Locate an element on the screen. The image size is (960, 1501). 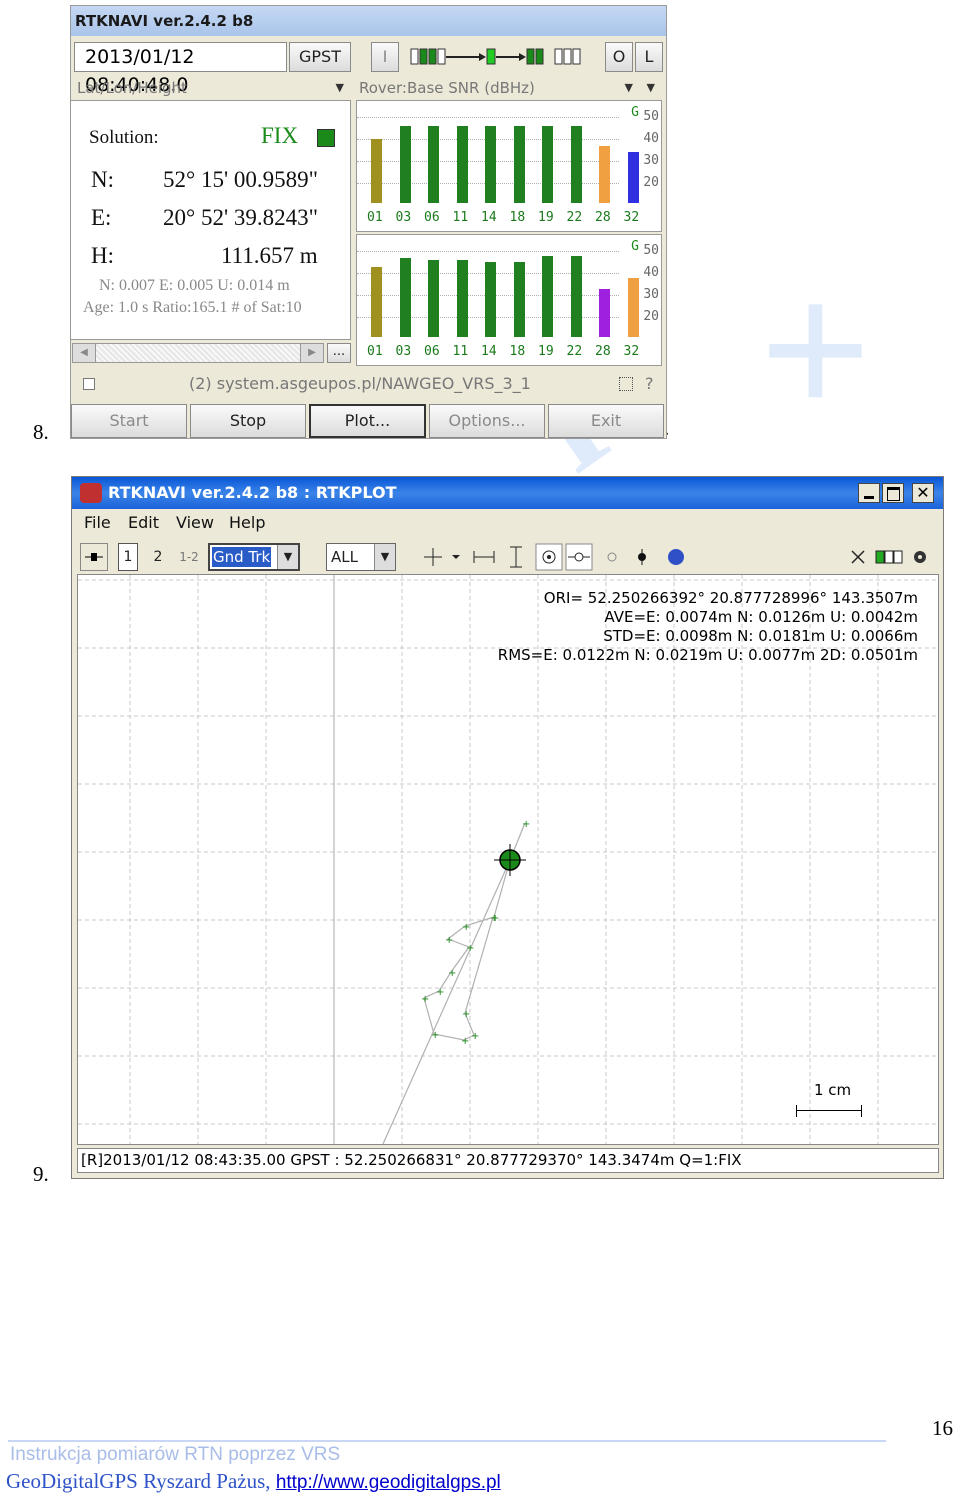
stream-bar: (2) system.asgeupos.pl/NAWGEO_VRS_3_1 ? is located at coordinates (367, 384).